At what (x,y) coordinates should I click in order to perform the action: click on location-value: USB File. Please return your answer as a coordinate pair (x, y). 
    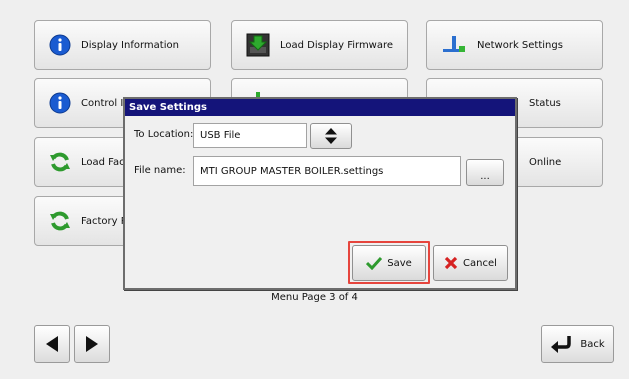
    Looking at the image, I should click on (220, 135).